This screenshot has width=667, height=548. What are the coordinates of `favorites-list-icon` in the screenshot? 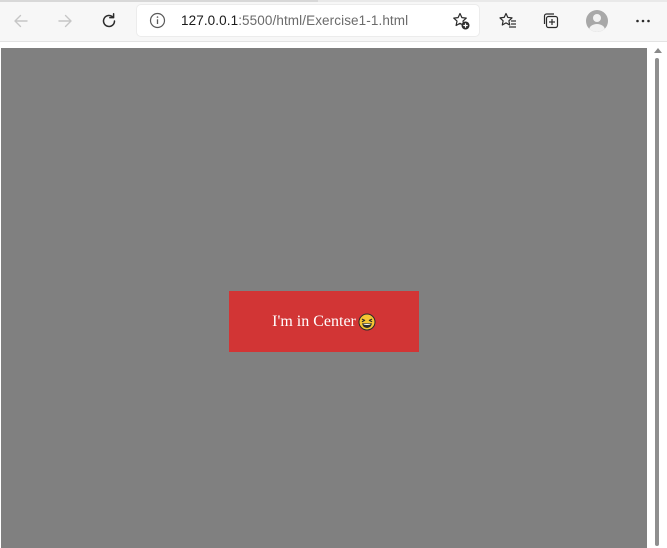 It's located at (507, 20).